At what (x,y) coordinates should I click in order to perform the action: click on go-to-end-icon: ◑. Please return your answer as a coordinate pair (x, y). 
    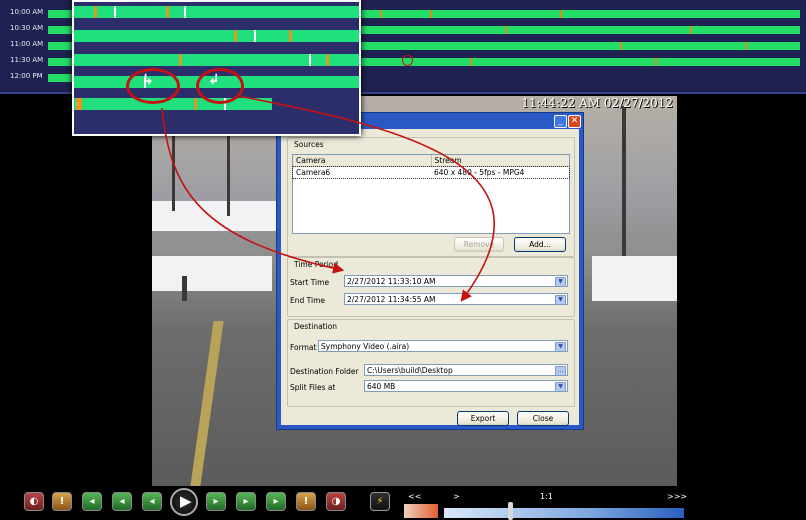
    Looking at the image, I should click on (336, 501).